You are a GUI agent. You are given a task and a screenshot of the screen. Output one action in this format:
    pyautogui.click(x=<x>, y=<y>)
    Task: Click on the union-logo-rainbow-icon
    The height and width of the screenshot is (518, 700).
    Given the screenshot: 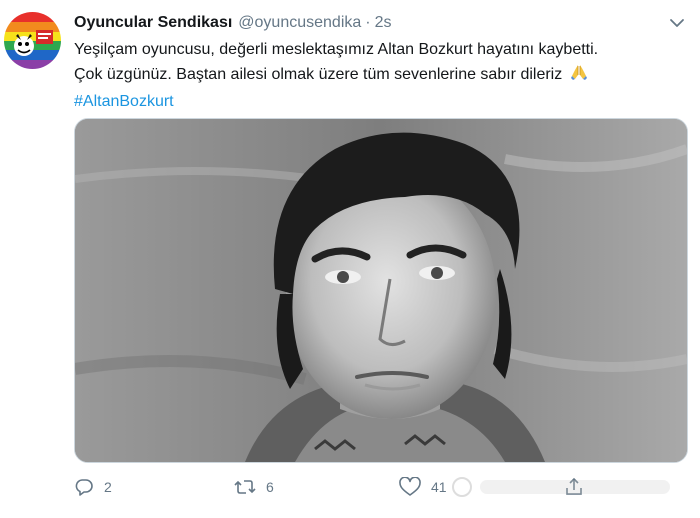 What is the action you would take?
    pyautogui.click(x=32, y=40)
    